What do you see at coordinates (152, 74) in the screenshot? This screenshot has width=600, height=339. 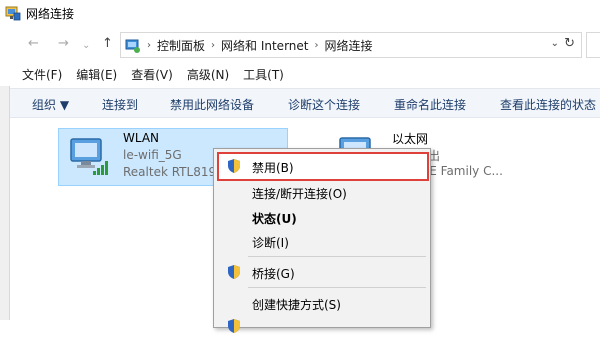 I see `menu-view: 查看(V)` at bounding box center [152, 74].